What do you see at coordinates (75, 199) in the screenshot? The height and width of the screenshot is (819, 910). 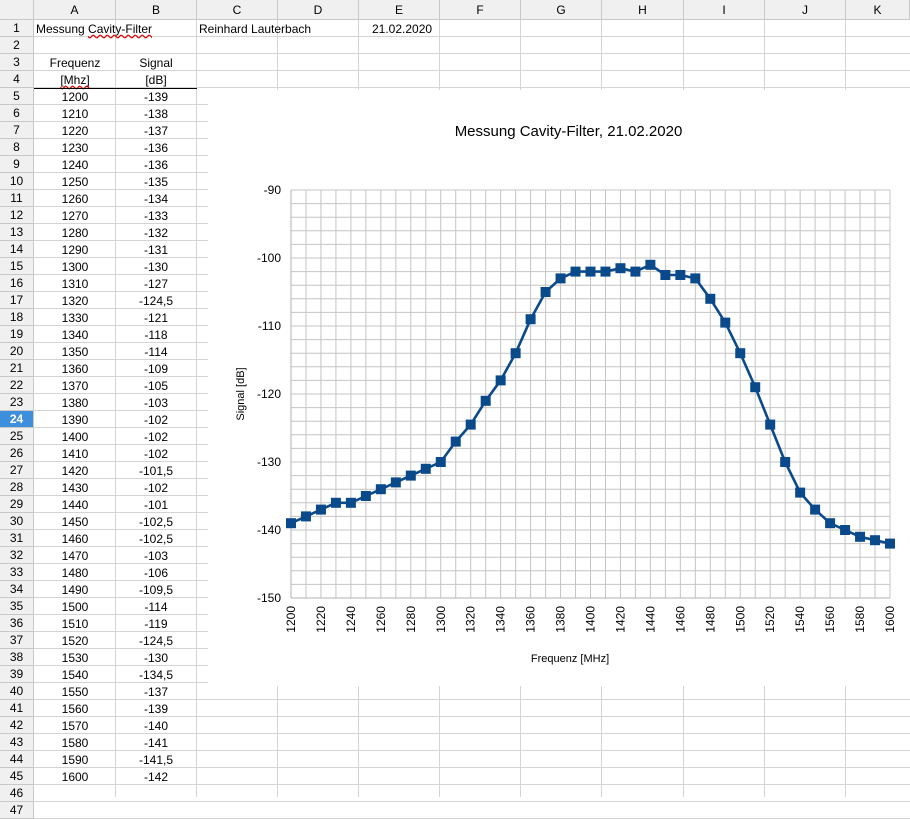 I see `cell-frequency: 1260` at bounding box center [75, 199].